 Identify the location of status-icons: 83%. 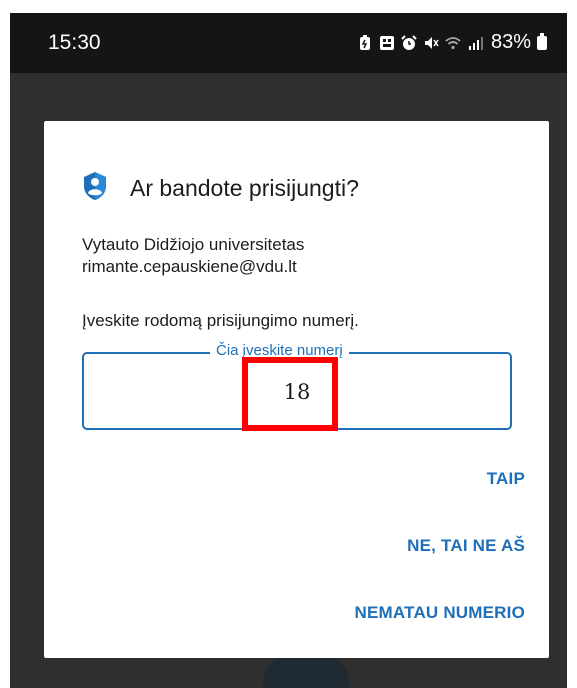
(452, 42).